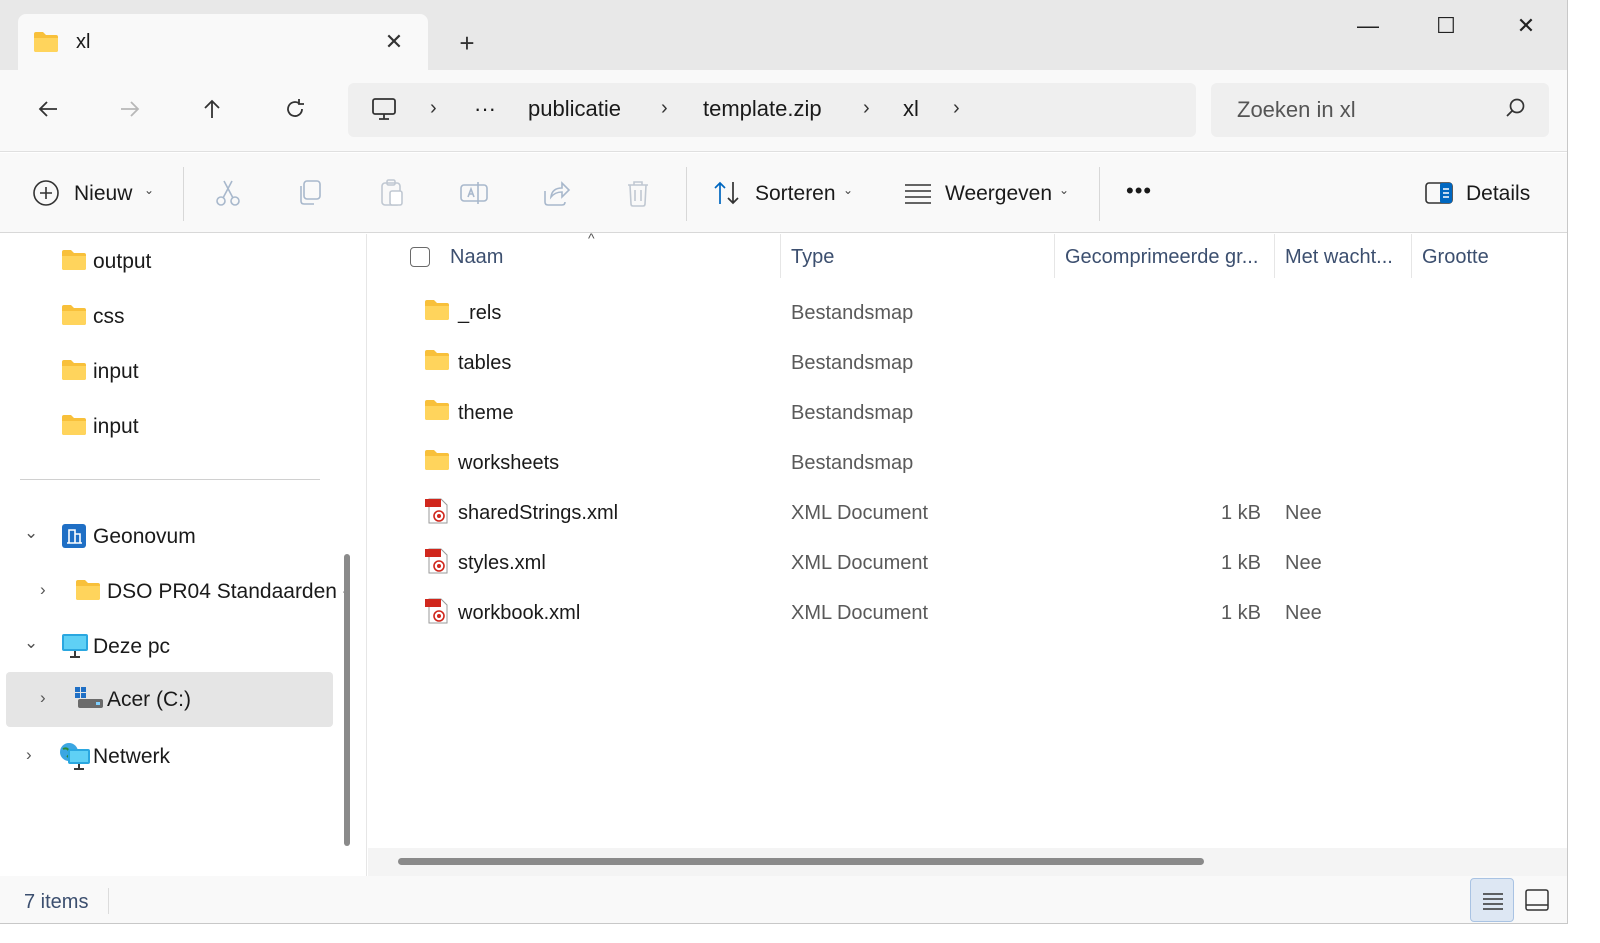 This screenshot has width=1600, height=943. I want to click on tab-xl: xl ✕, so click(223, 42).